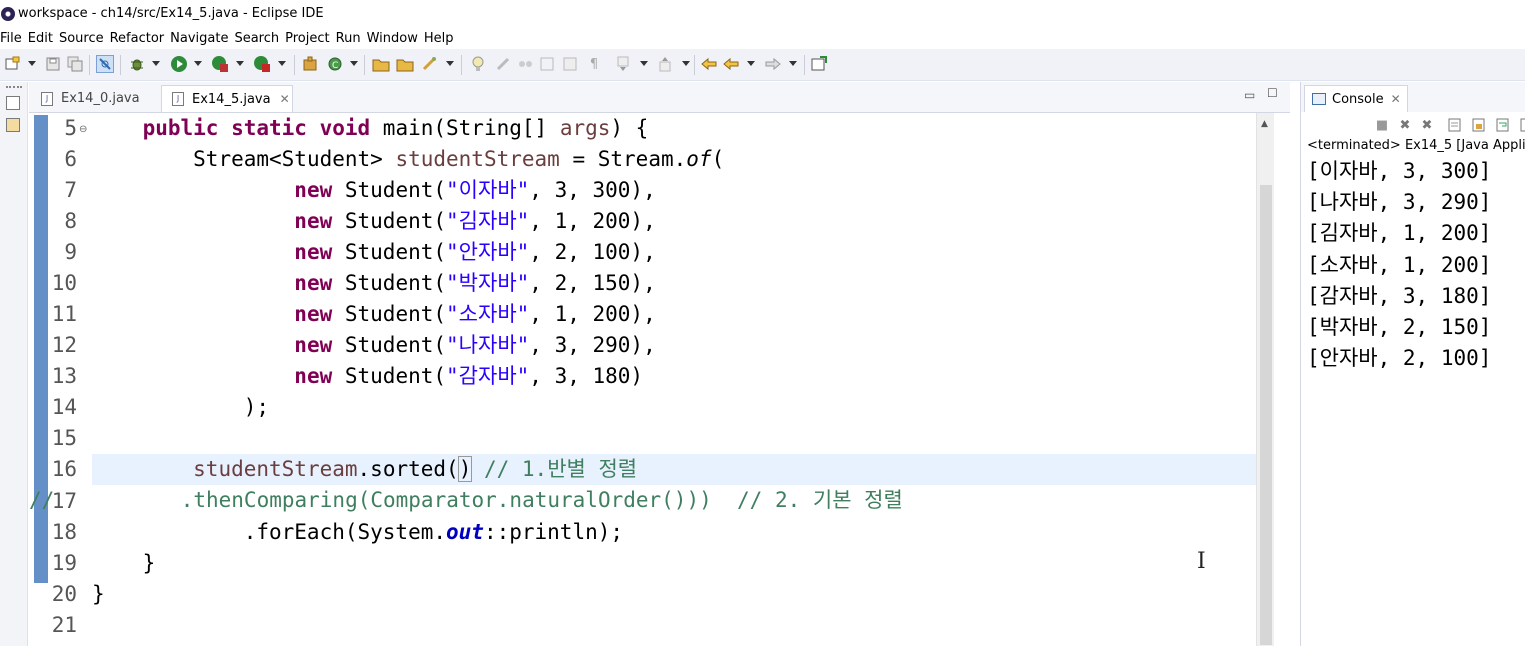  I want to click on restore-icon, so click(13, 103).